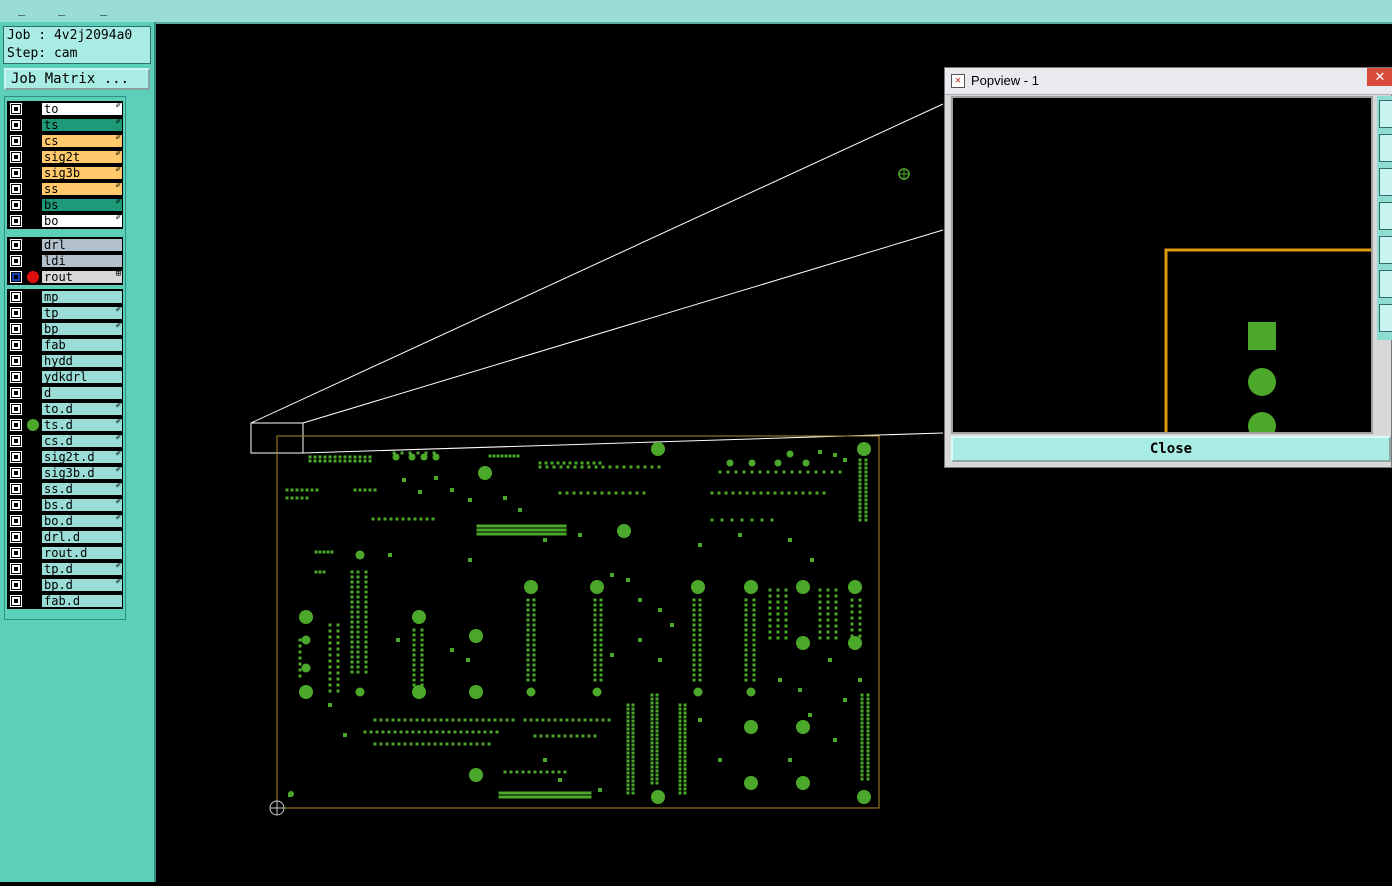 Image resolution: width=1392 pixels, height=886 pixels. I want to click on layer-row-ydkdrl: ydkdrl, so click(65, 377).